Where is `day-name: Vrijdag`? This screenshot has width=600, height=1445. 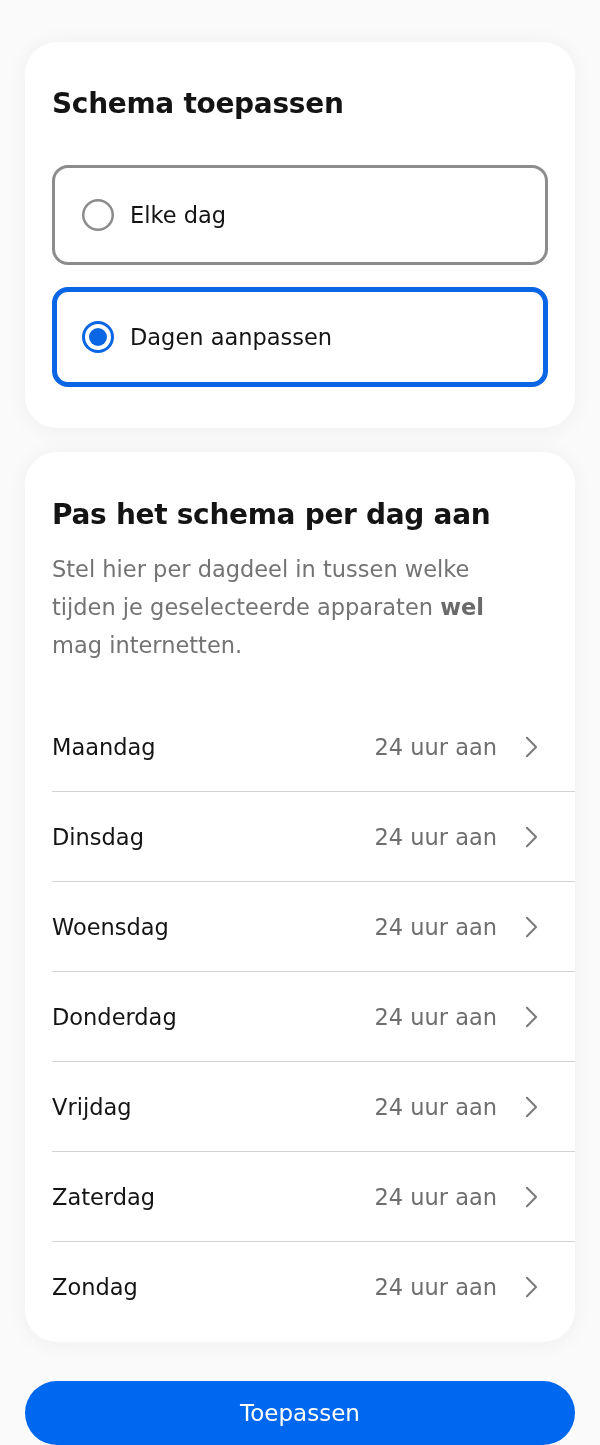 day-name: Vrijdag is located at coordinates (92, 1106).